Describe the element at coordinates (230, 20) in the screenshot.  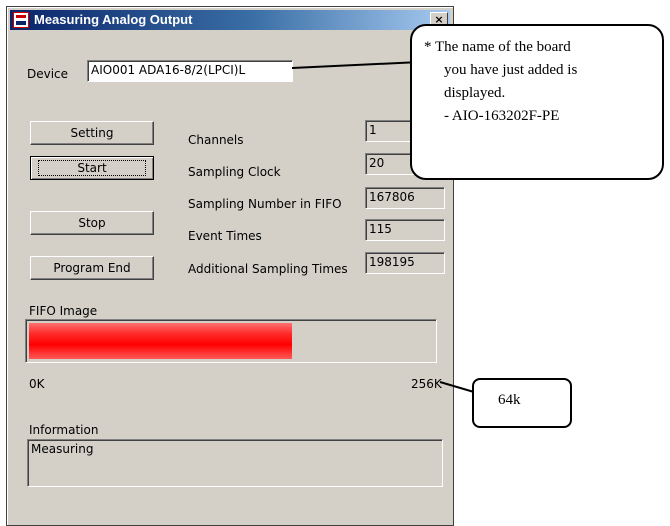
I see `title-bar: Measuring Analog Output ×` at that location.